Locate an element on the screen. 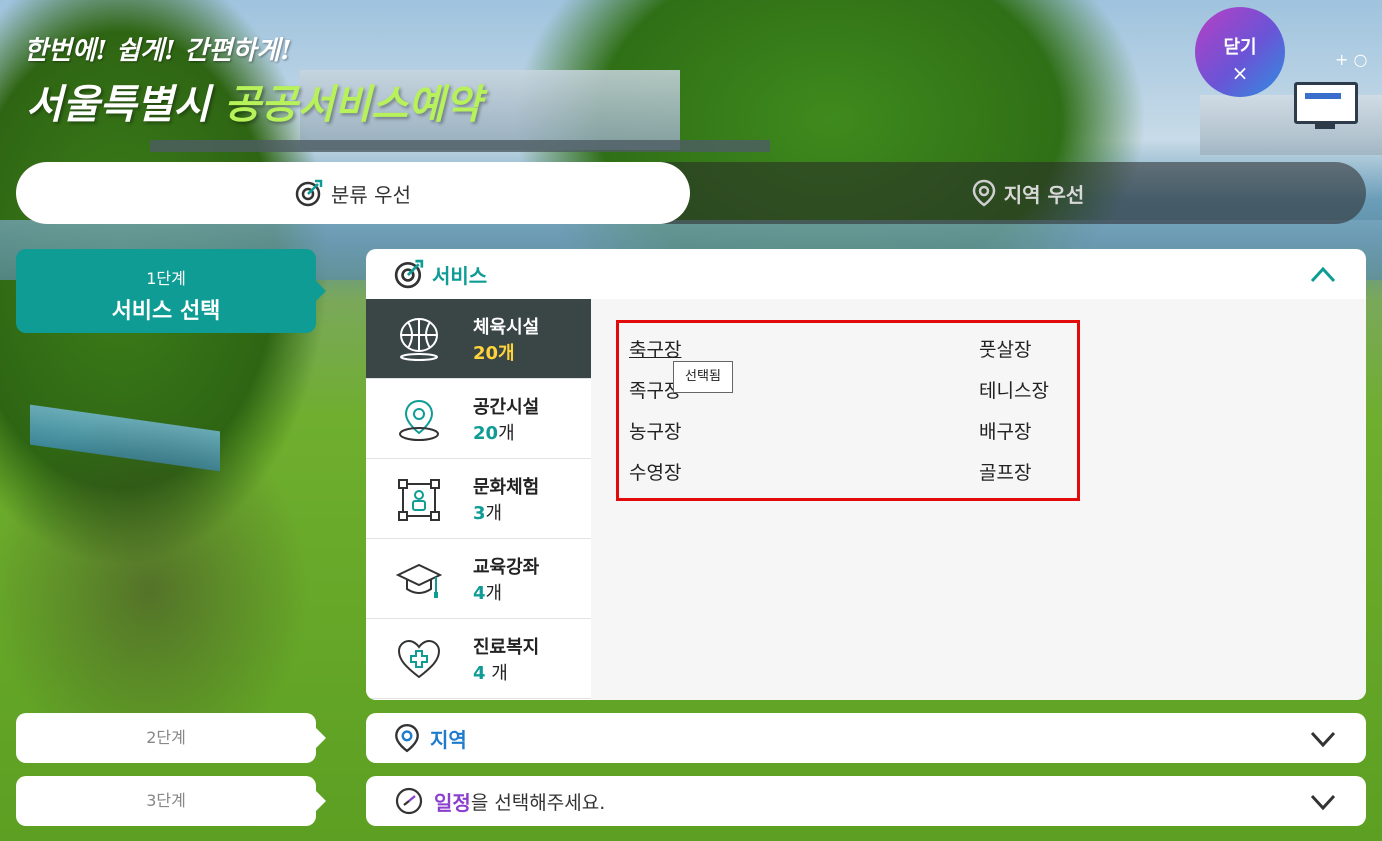 The width and height of the screenshot is (1382, 841). category-count: 4 개 is located at coordinates (490, 672).